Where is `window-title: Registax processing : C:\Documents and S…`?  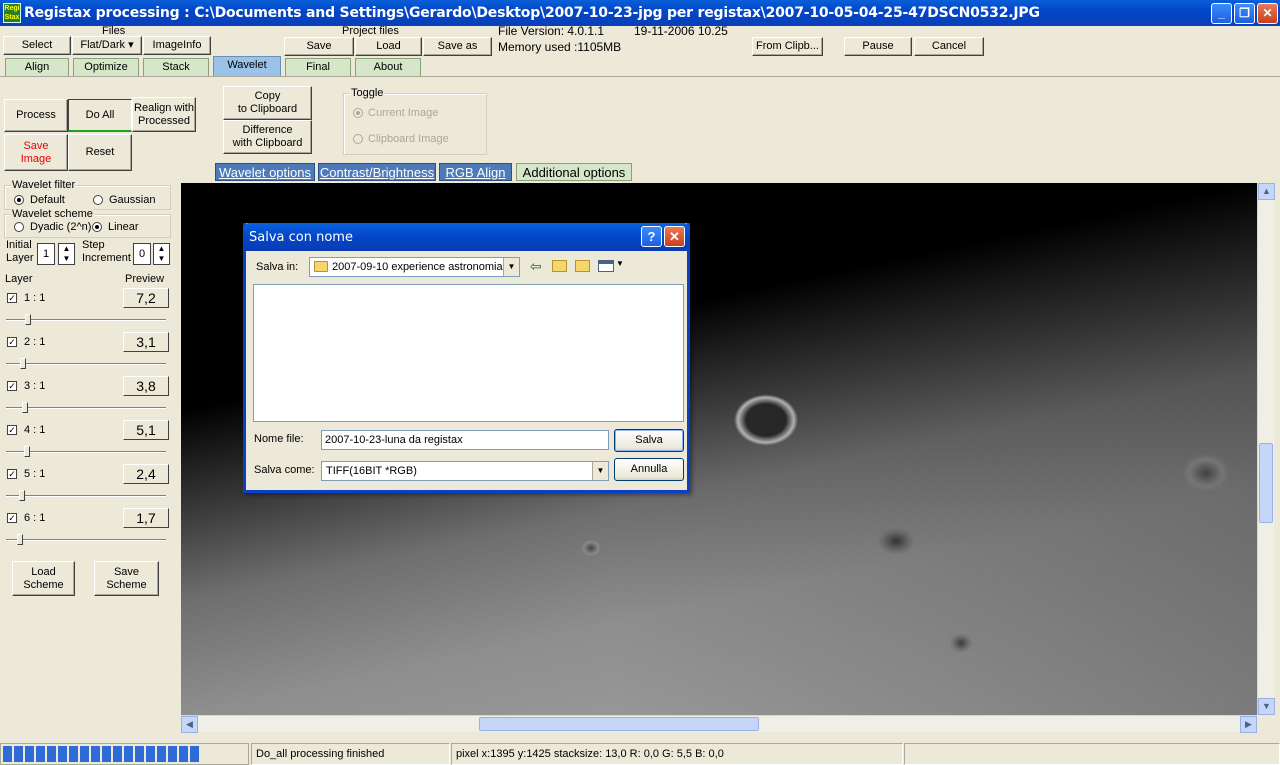 window-title: Registax processing : C:\Documents and S… is located at coordinates (532, 13).